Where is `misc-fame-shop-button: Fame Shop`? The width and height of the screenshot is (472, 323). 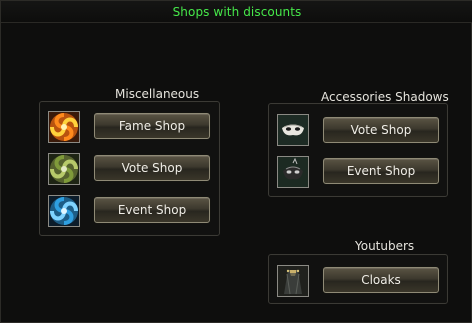
misc-fame-shop-button: Fame Shop is located at coordinates (152, 126).